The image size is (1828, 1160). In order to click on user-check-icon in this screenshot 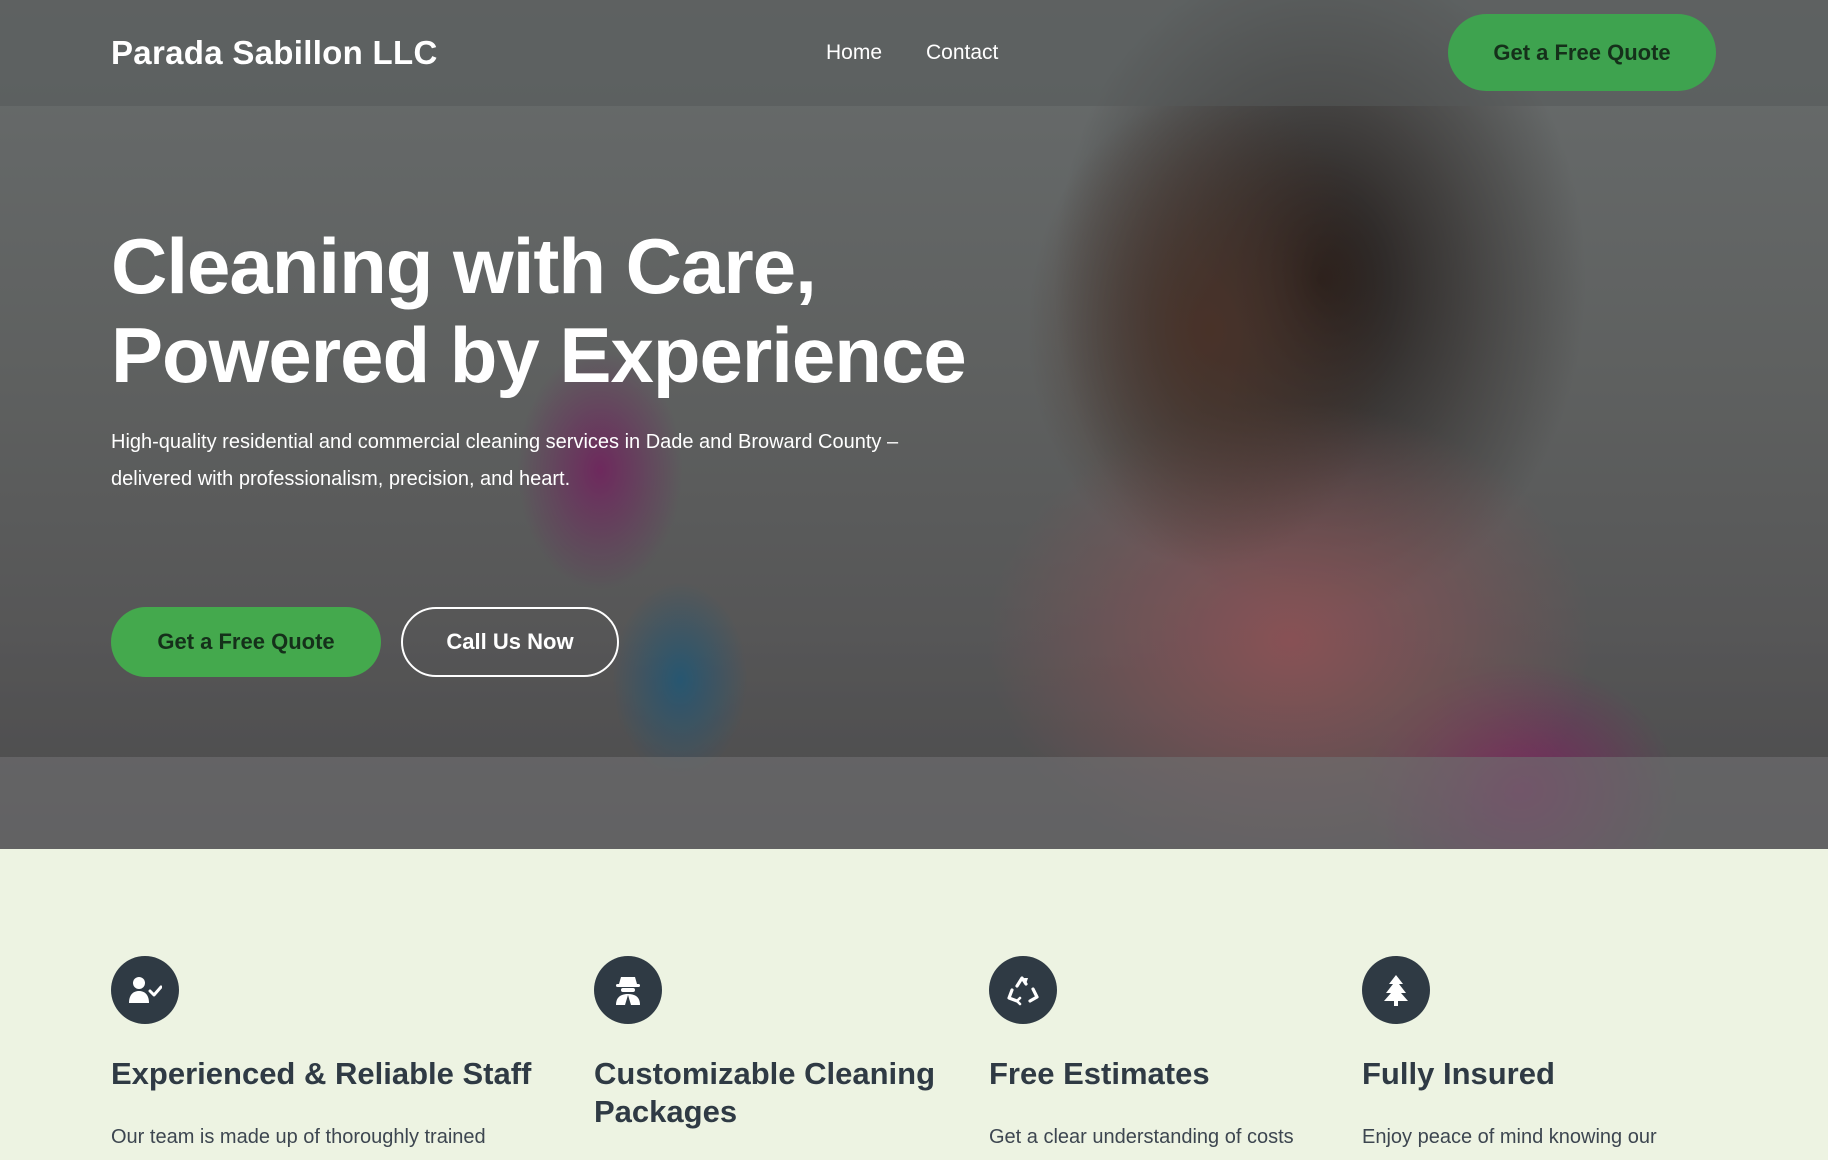, I will do `click(145, 990)`.